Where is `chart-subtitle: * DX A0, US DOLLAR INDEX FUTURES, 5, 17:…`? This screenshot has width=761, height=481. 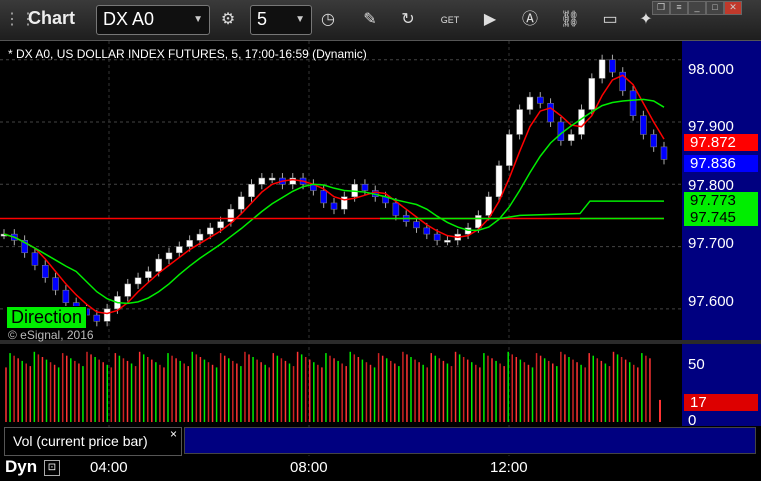
chart-subtitle: * DX A0, US DOLLAR INDEX FUTURES, 5, 17:… is located at coordinates (187, 54).